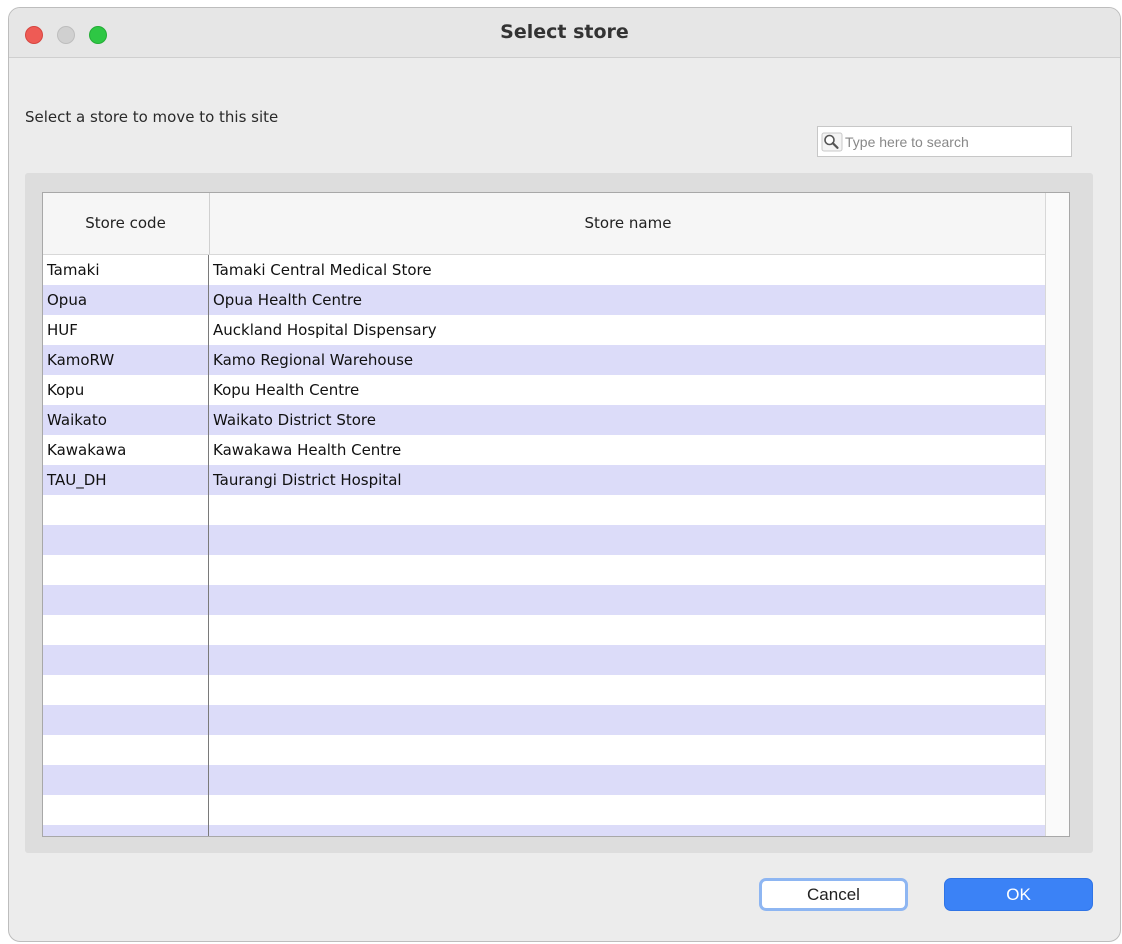 The width and height of the screenshot is (1122, 944). What do you see at coordinates (294, 420) in the screenshot?
I see `store-name-cell: Waikato District Store` at bounding box center [294, 420].